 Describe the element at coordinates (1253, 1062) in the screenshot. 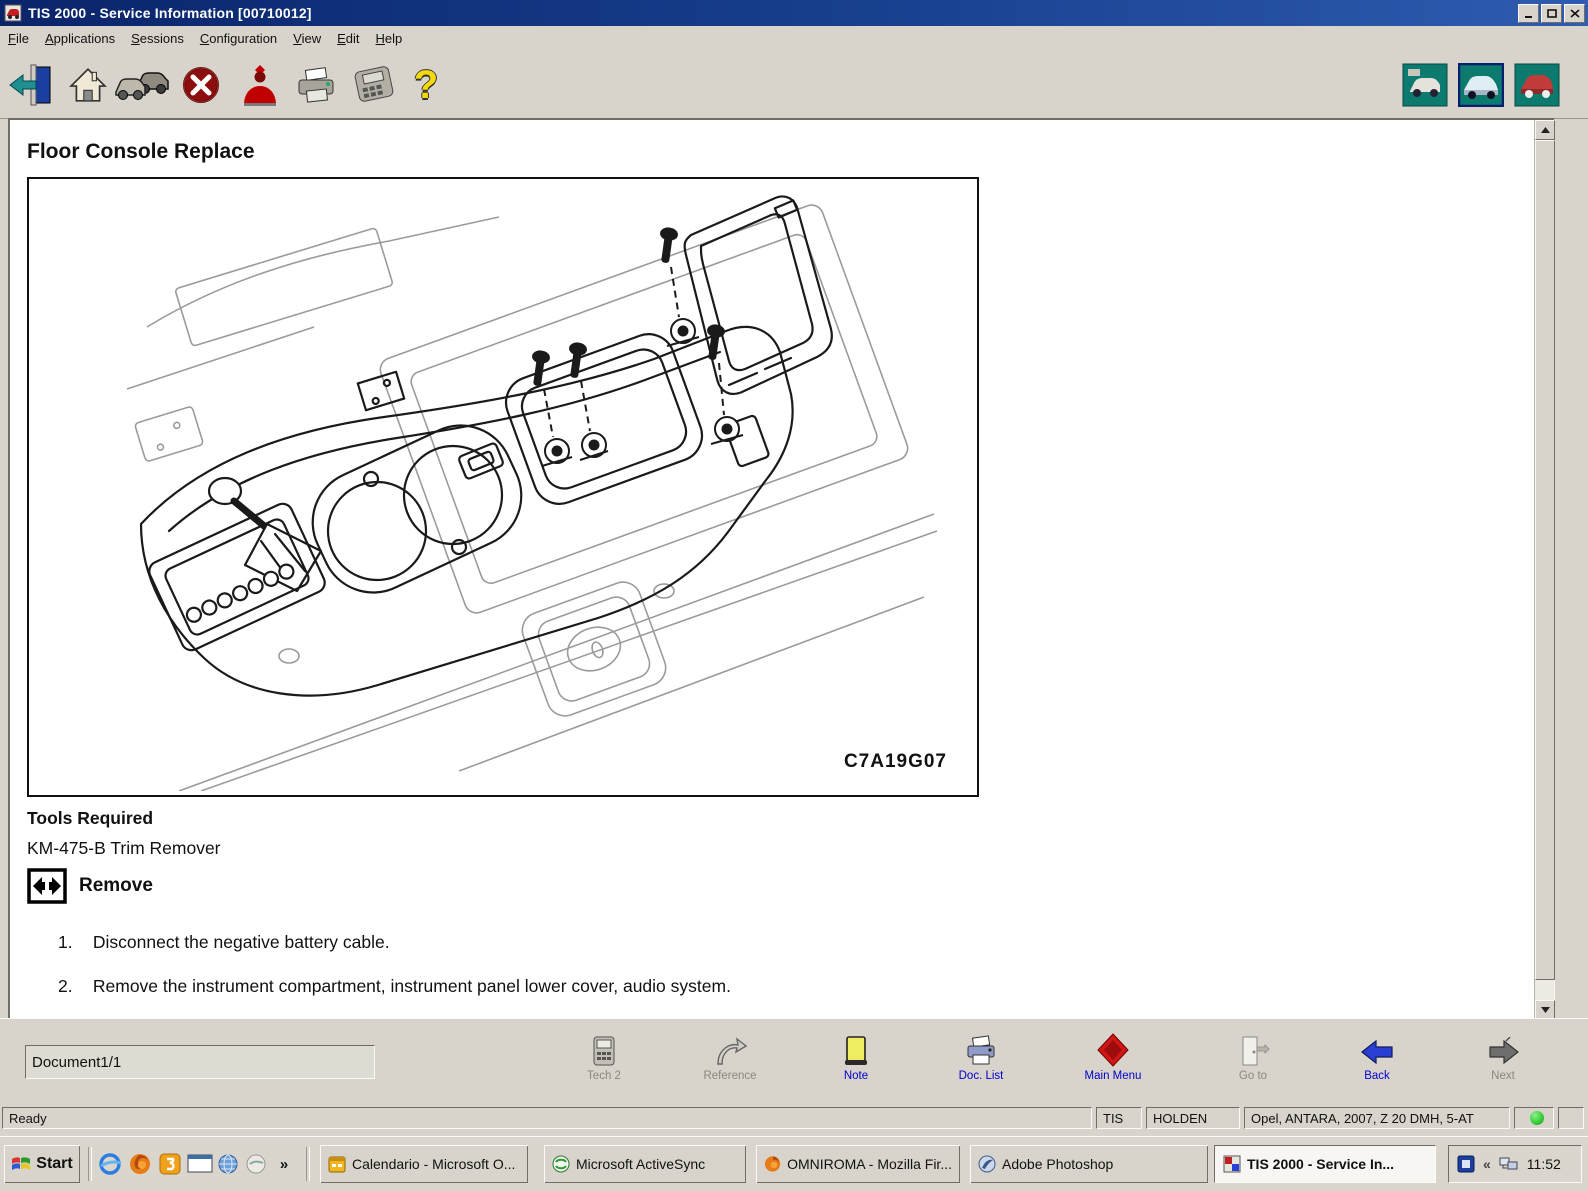

I see `go-to-button: Go to` at that location.